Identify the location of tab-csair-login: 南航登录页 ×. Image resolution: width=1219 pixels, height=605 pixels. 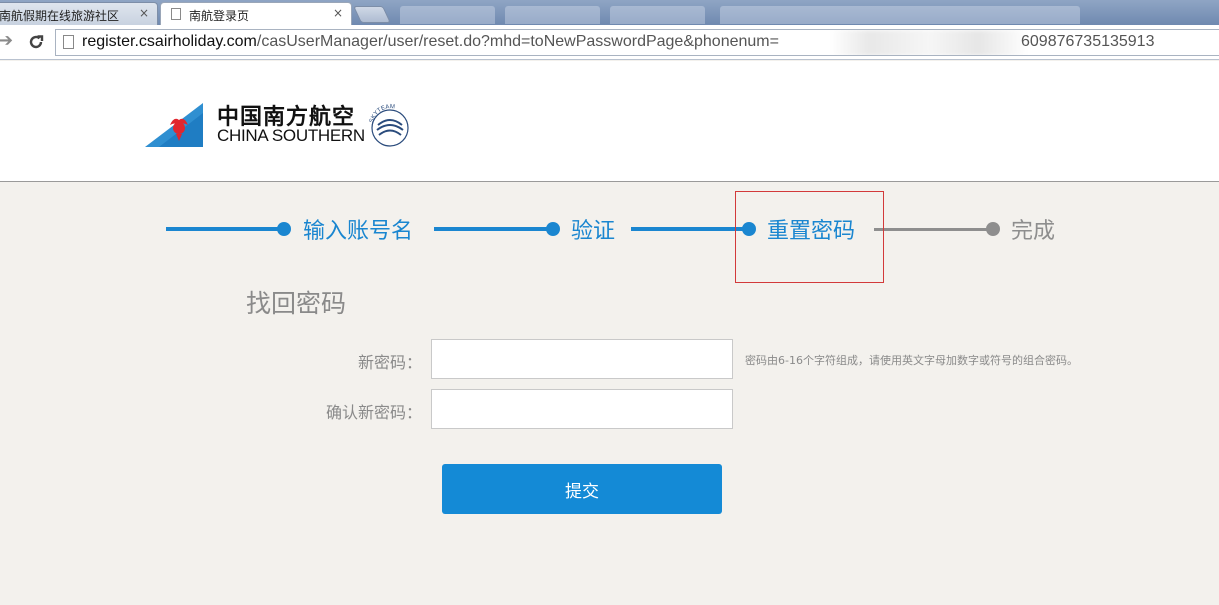
(256, 13).